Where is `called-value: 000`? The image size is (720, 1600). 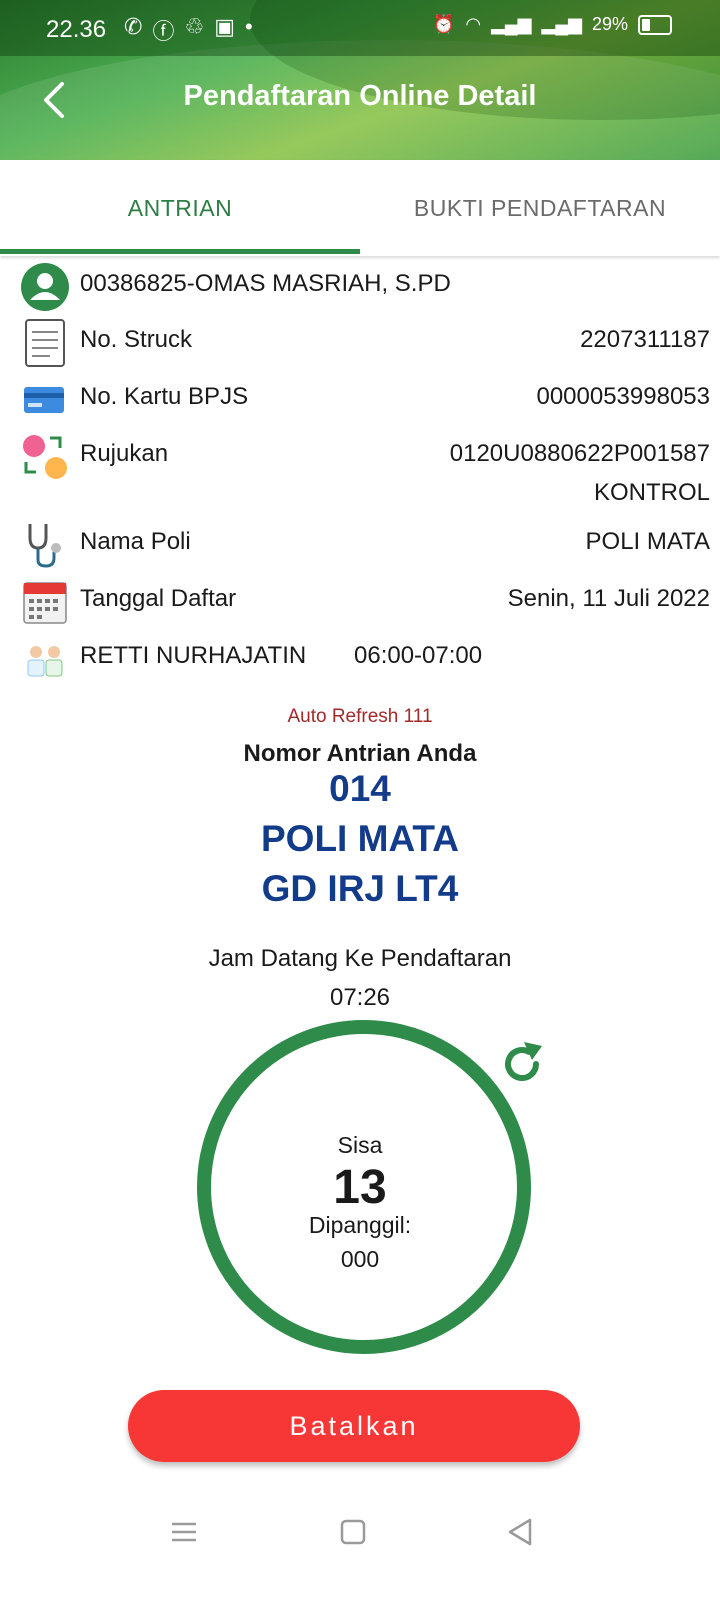
called-value: 000 is located at coordinates (360, 1259).